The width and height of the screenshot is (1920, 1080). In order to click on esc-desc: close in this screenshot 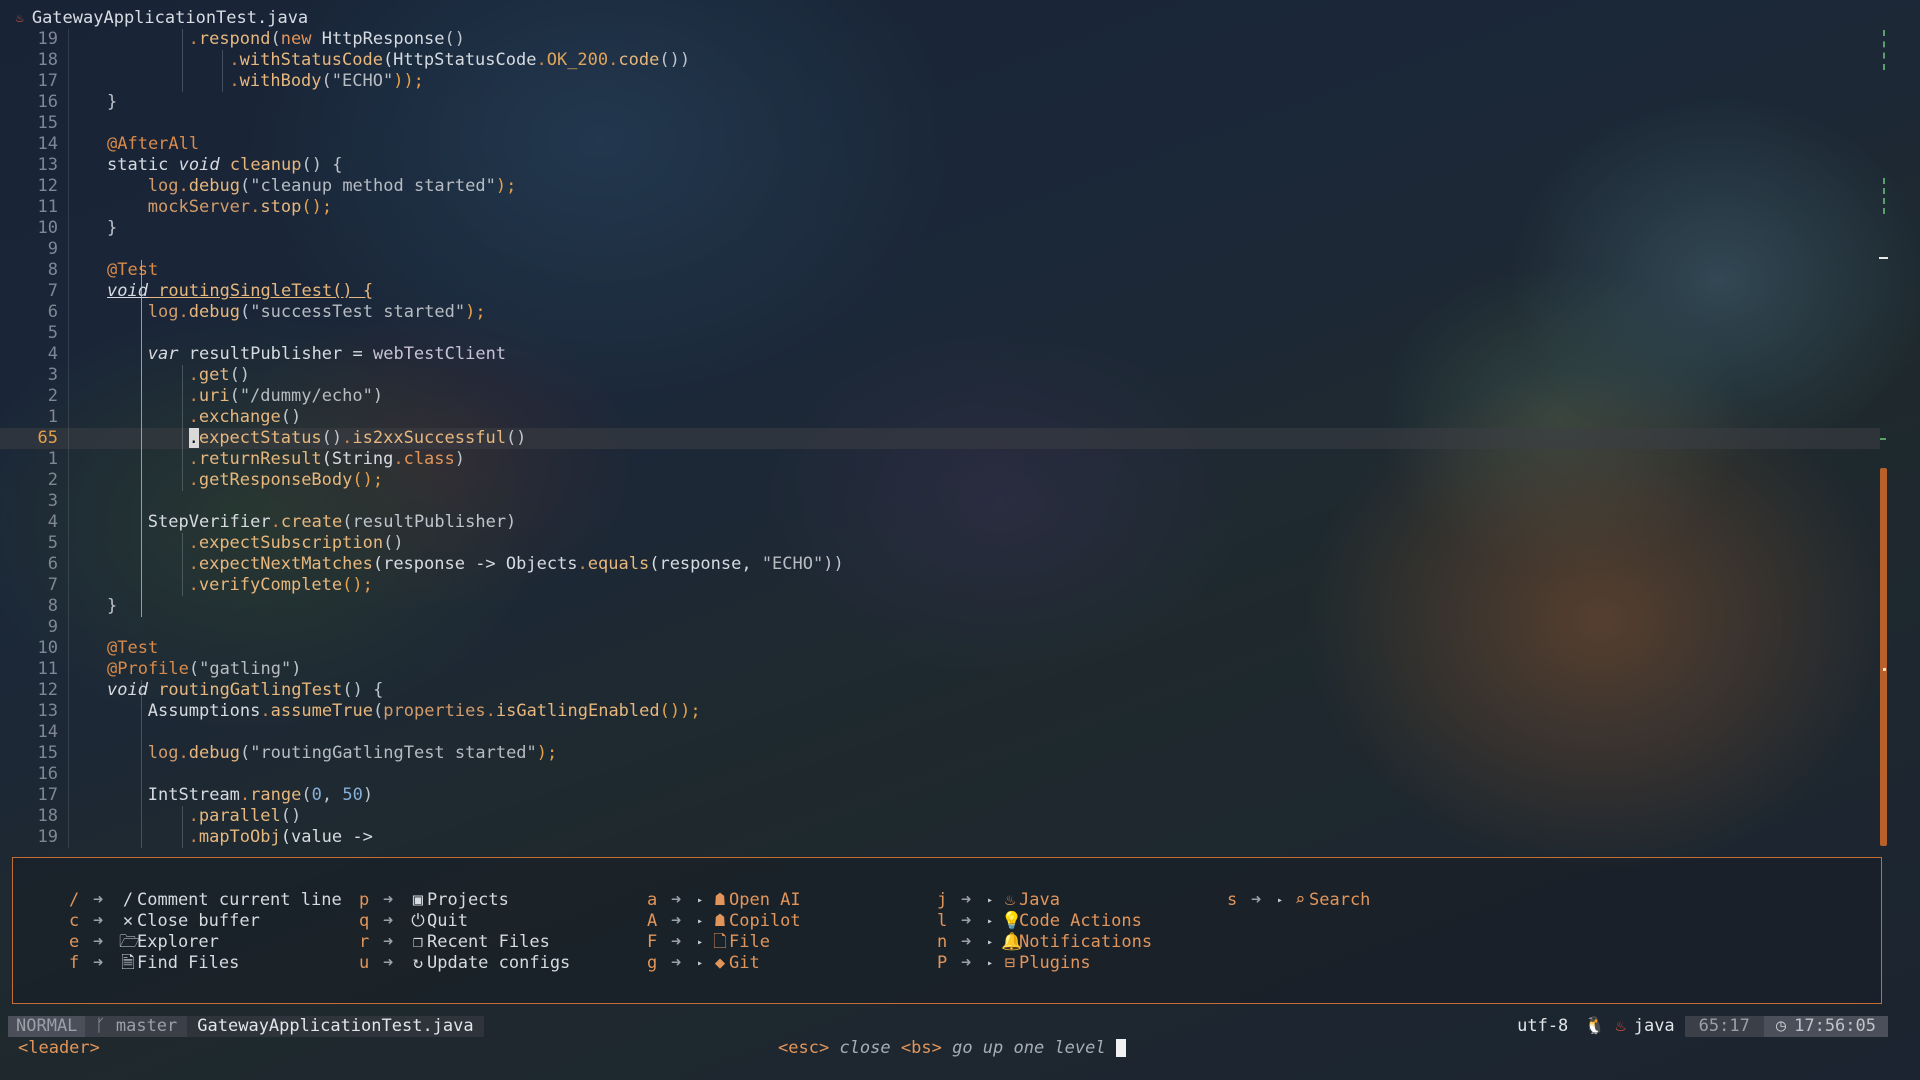, I will do `click(865, 1048)`.